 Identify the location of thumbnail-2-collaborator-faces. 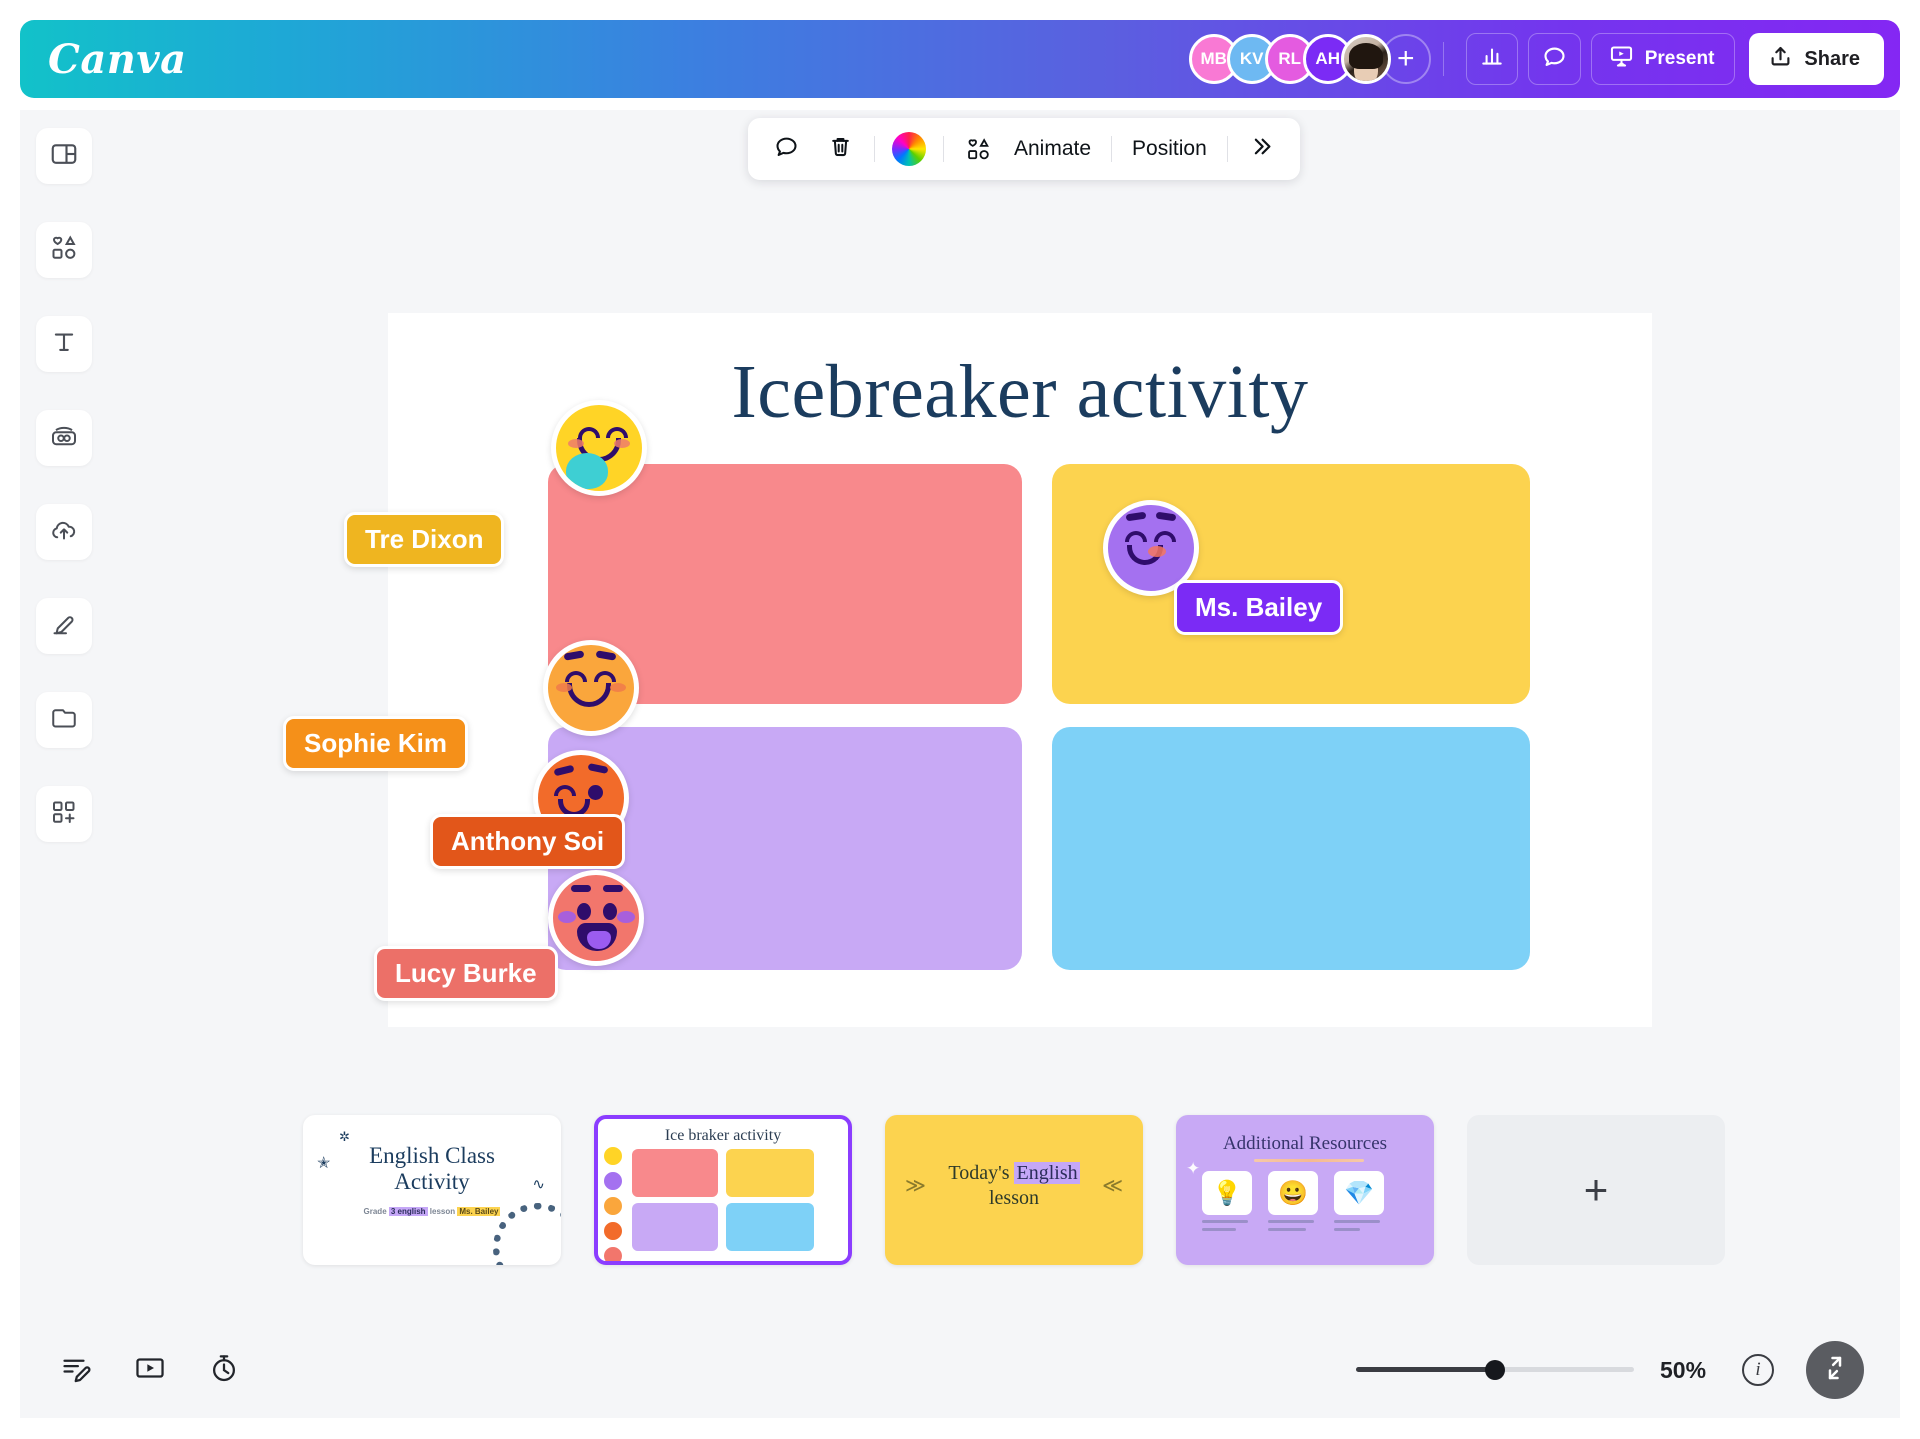
(613, 1203).